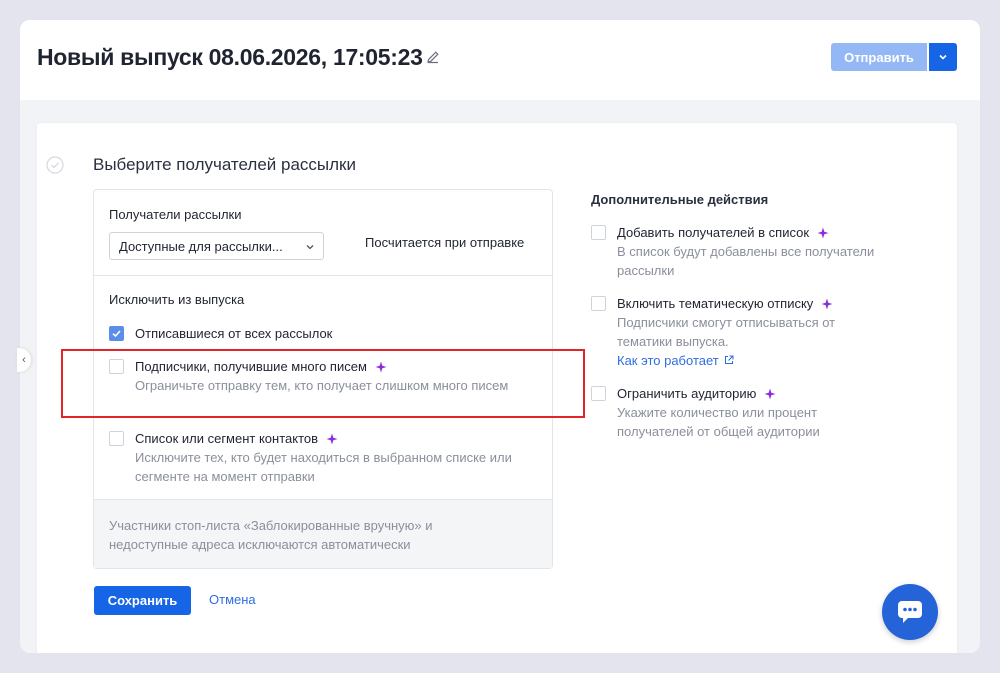 This screenshot has width=1000, height=673. Describe the element at coordinates (230, 57) in the screenshot. I see `page-title: Новый выпуск 08.06.2026, 17:05:23` at that location.